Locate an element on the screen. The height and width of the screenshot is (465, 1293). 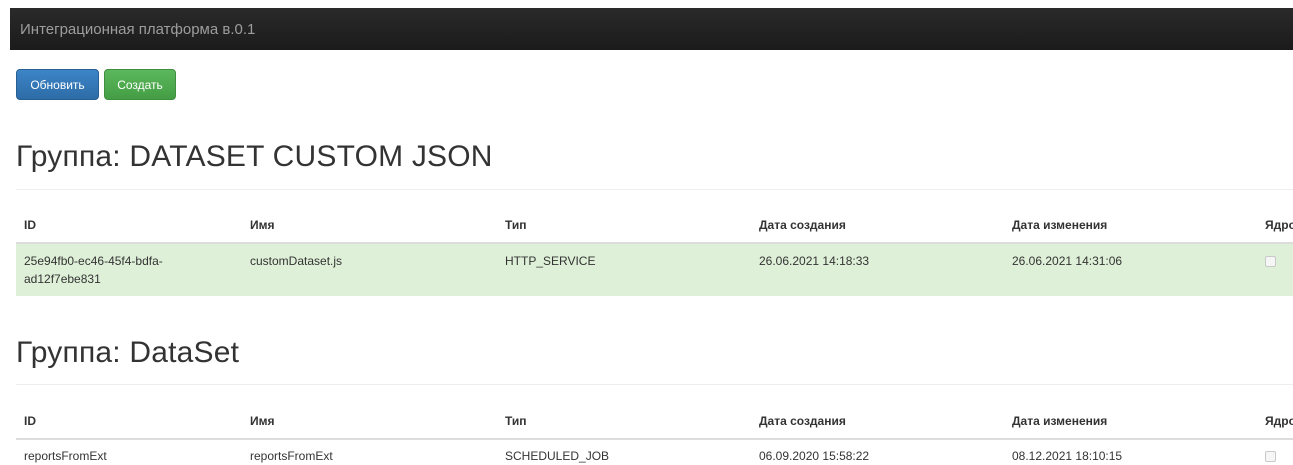
cell-created: 26.06.2021 14:18:33 is located at coordinates (814, 261).